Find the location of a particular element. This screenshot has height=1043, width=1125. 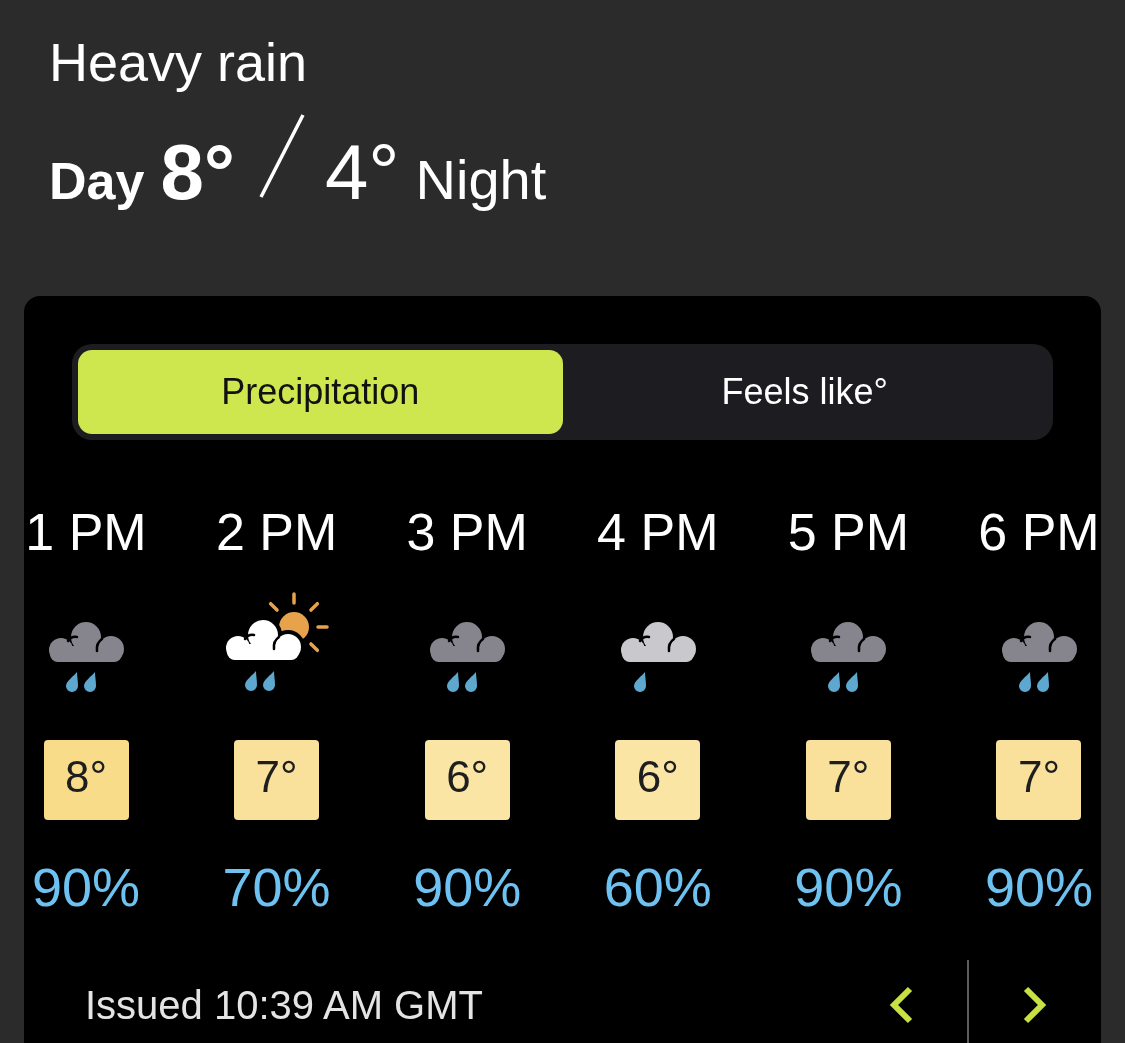

tab: Precipitation is located at coordinates (320, 392).